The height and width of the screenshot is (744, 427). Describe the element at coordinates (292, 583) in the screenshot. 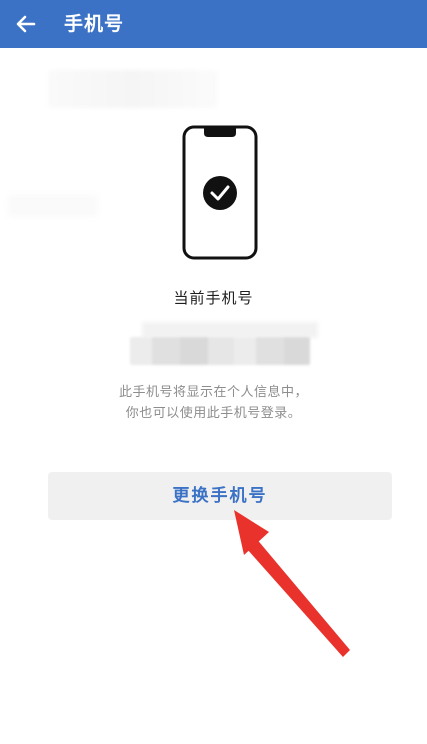

I see `red-arrow-annotation` at that location.